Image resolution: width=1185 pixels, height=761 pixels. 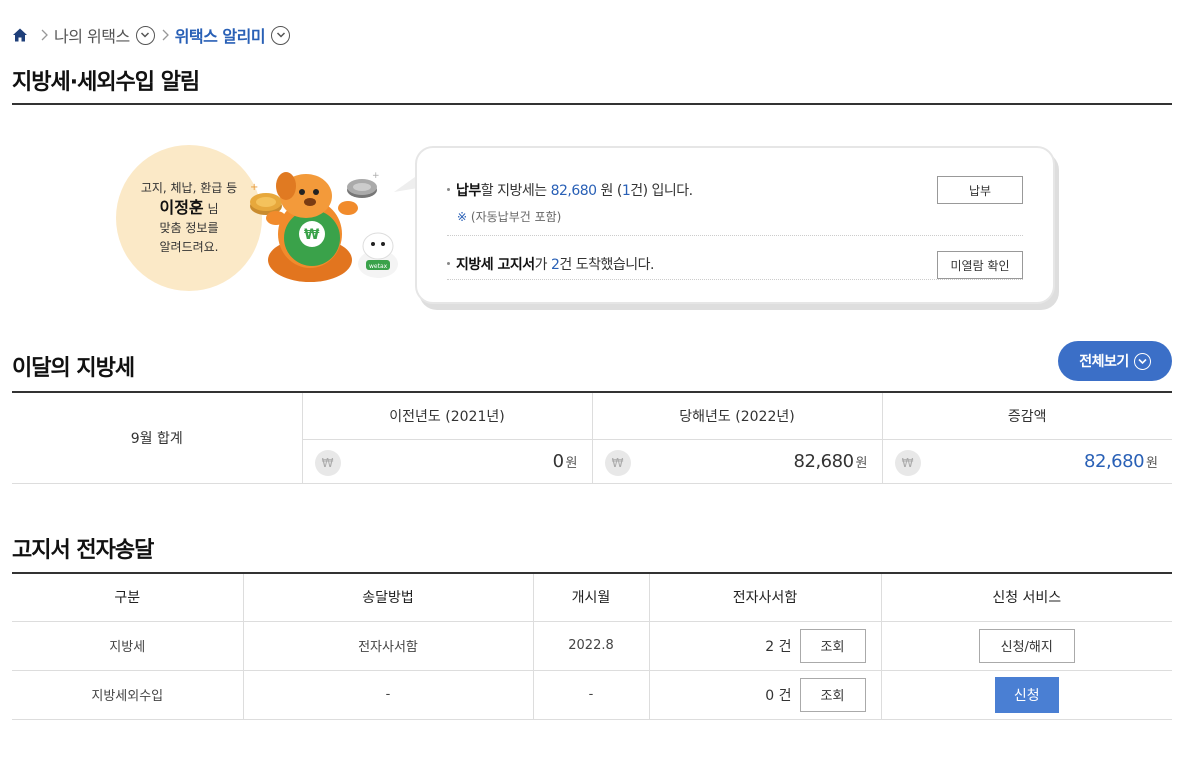 I want to click on bill-notice-row: 지방세 고지서가 2건 도착했습니다. 미열람 확인, so click(x=735, y=261).